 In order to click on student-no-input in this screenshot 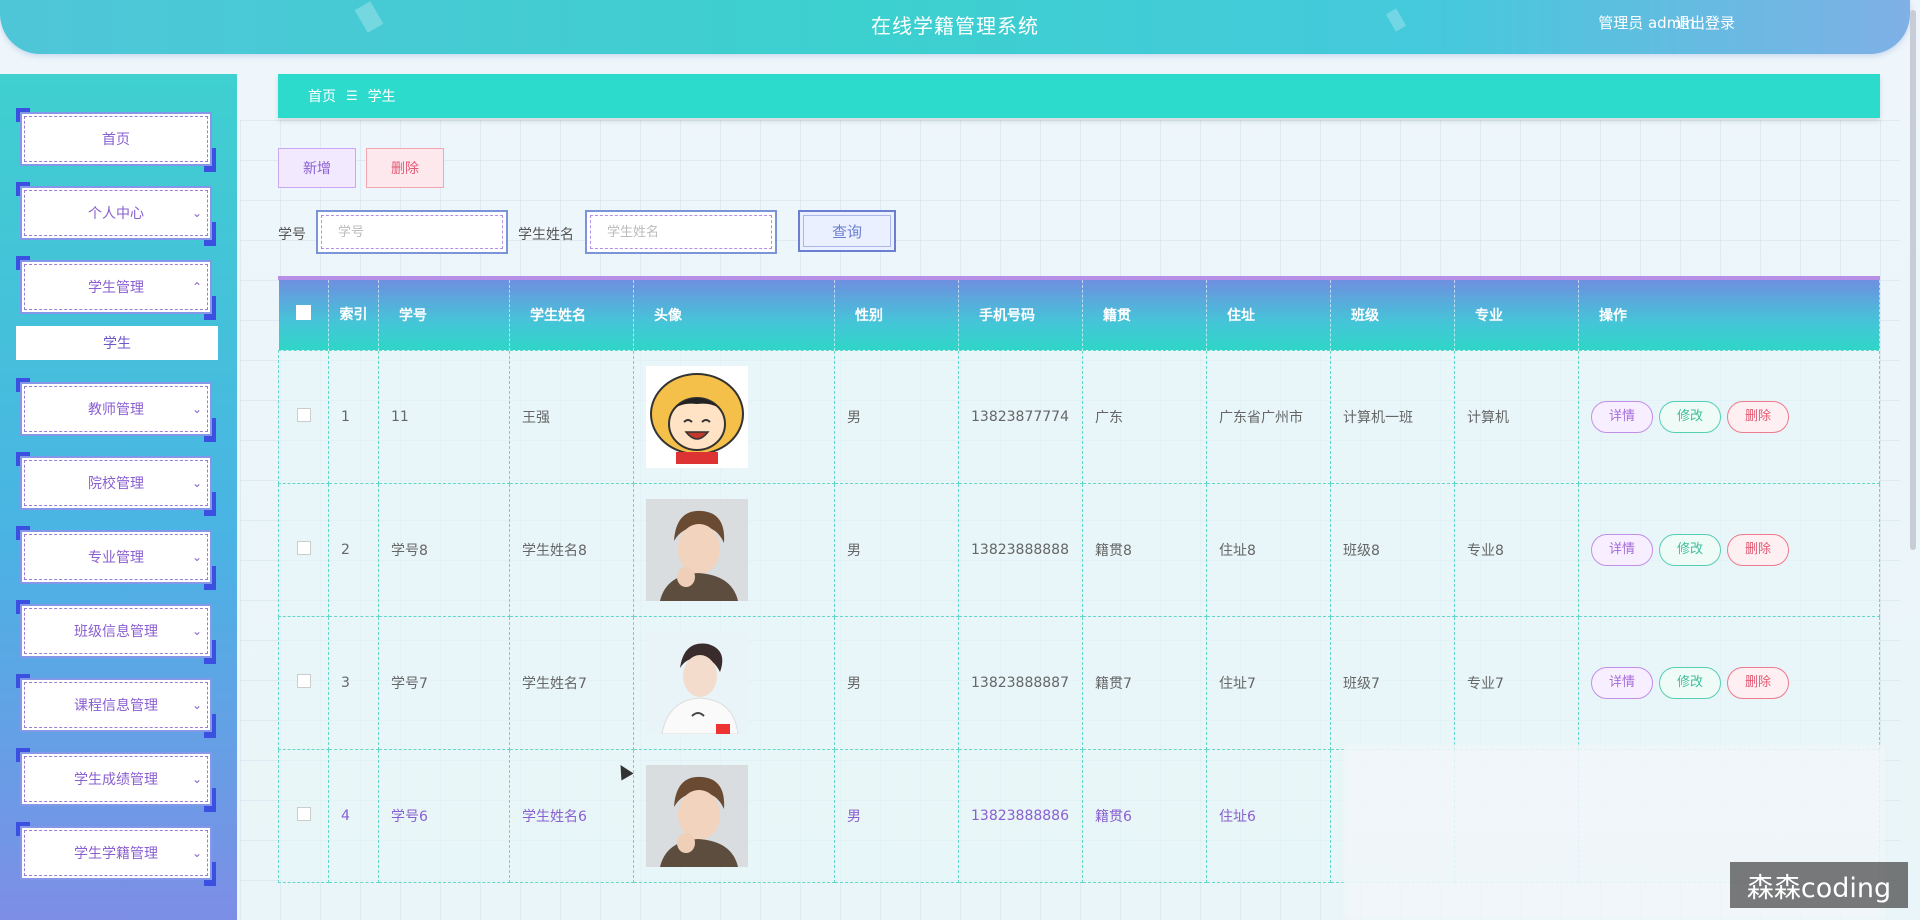, I will do `click(412, 232)`.